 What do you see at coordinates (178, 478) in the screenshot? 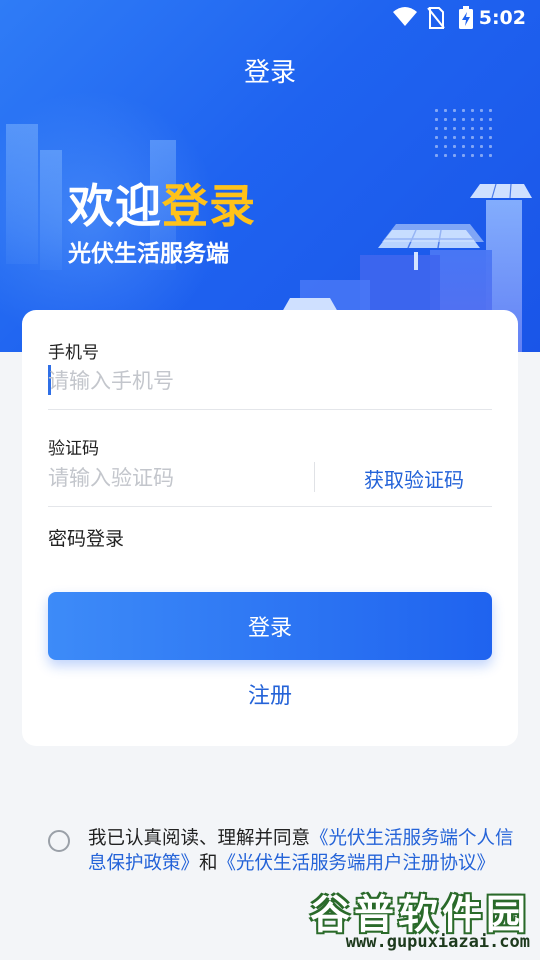
I see `code-input` at bounding box center [178, 478].